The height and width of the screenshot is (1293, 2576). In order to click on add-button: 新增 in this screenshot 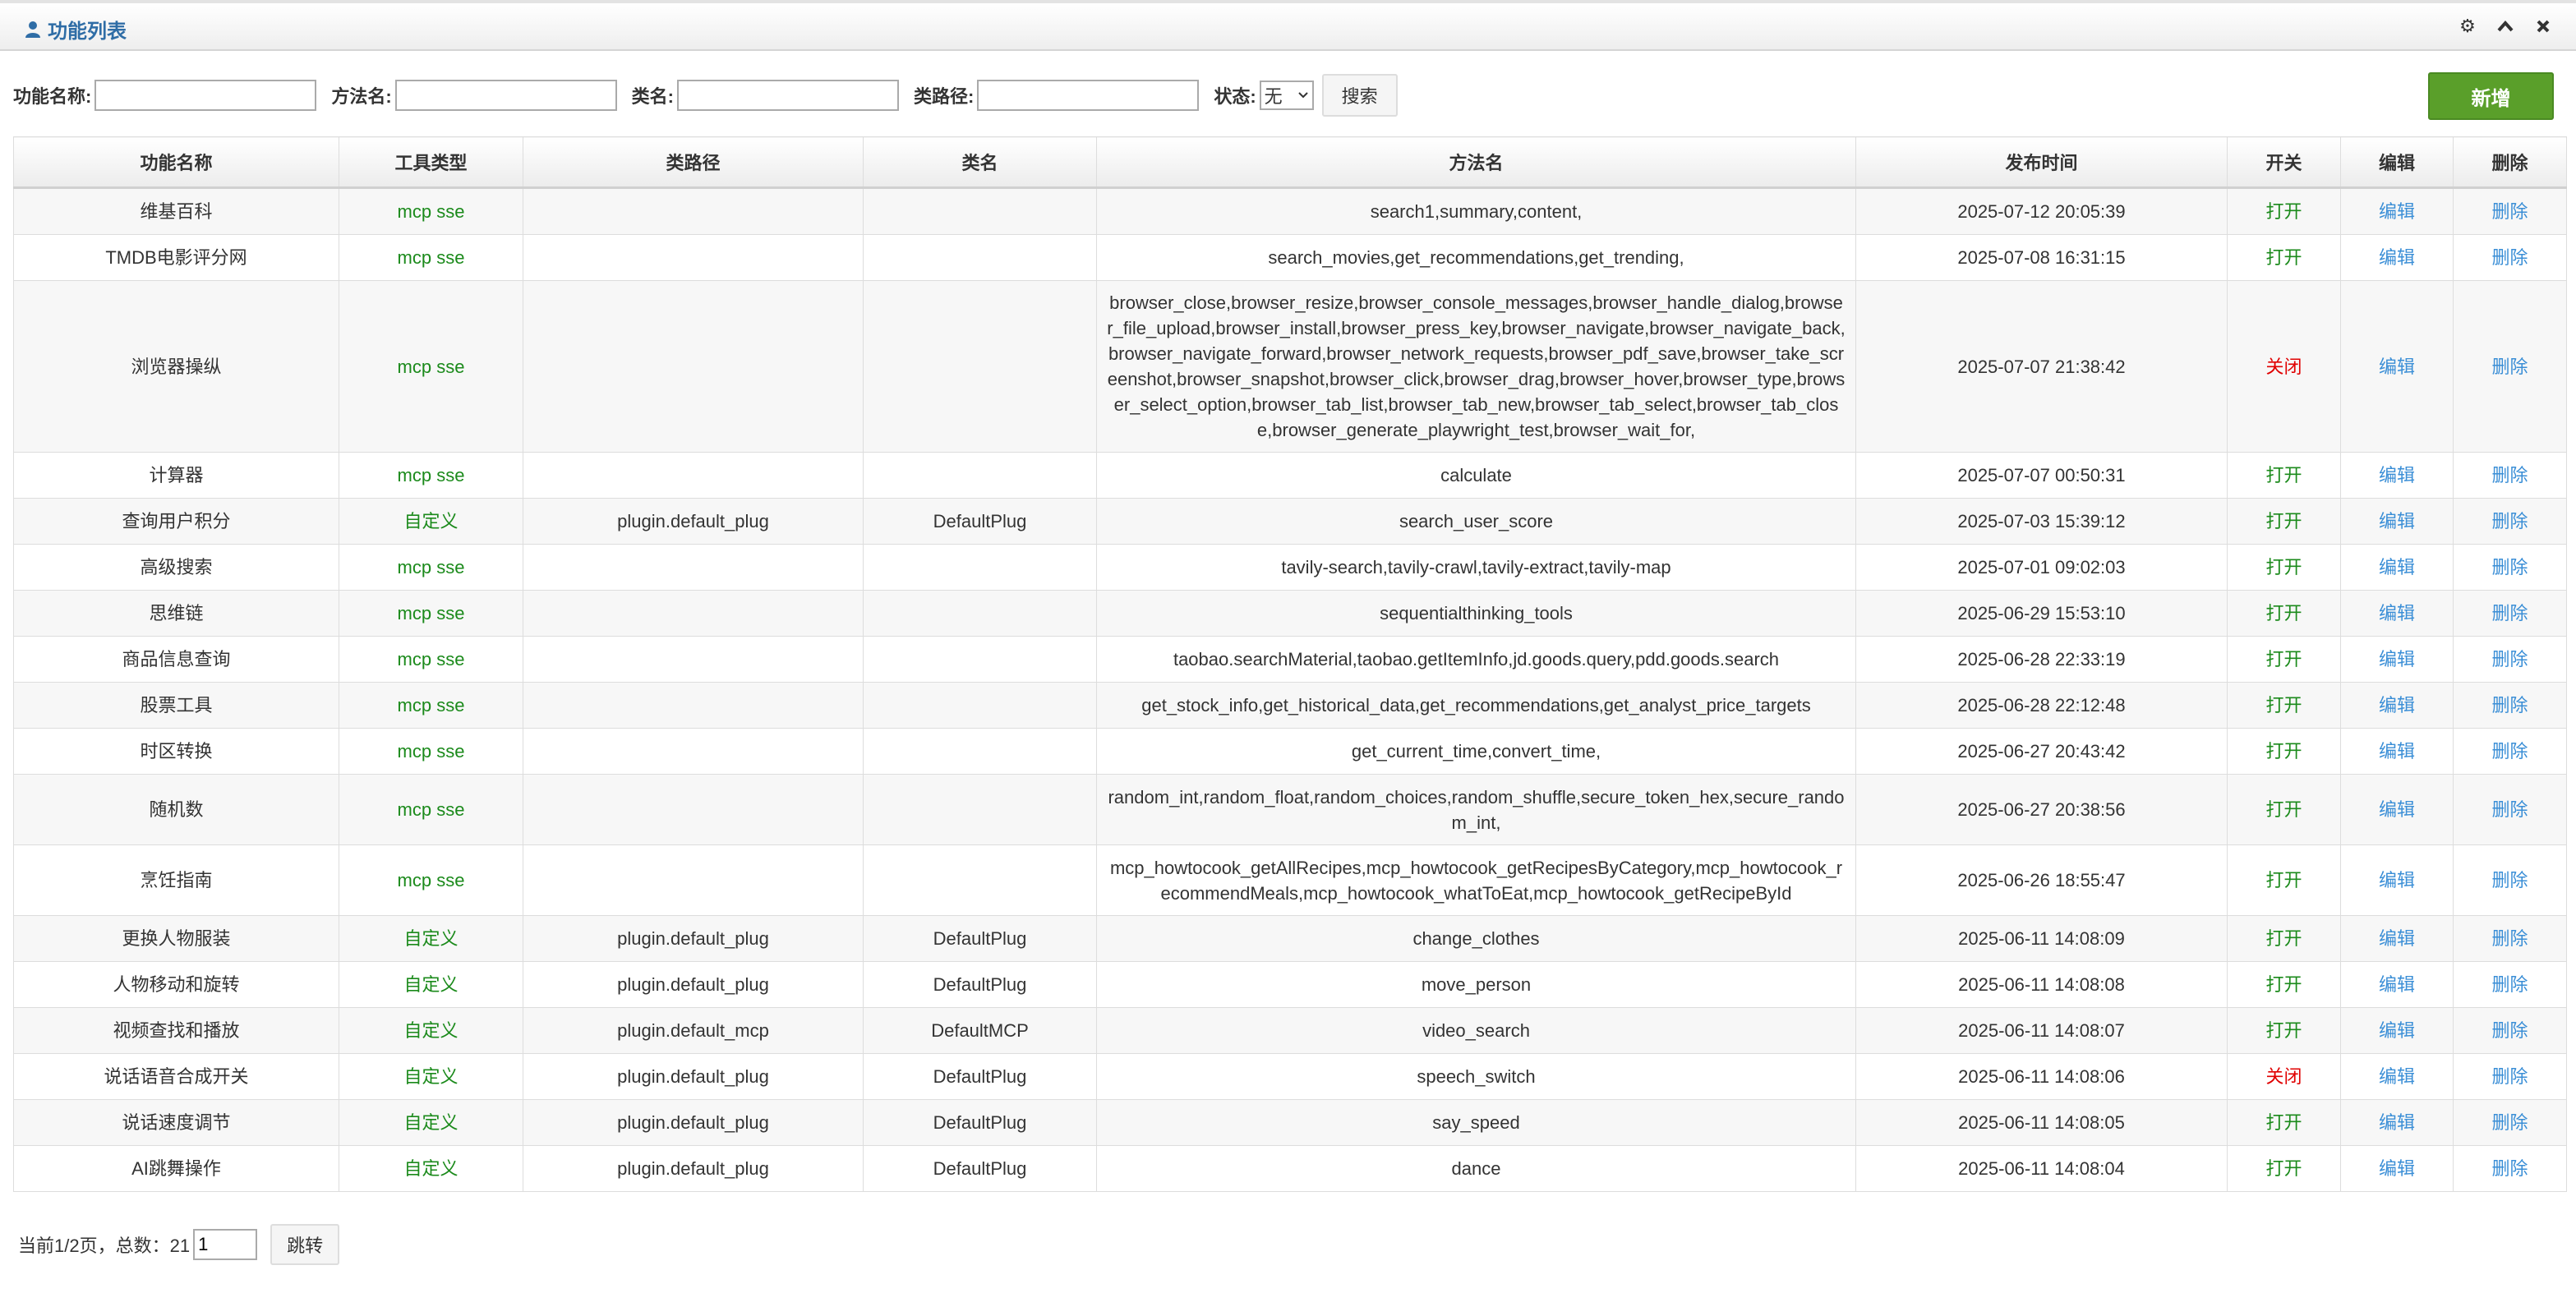, I will do `click(2491, 96)`.